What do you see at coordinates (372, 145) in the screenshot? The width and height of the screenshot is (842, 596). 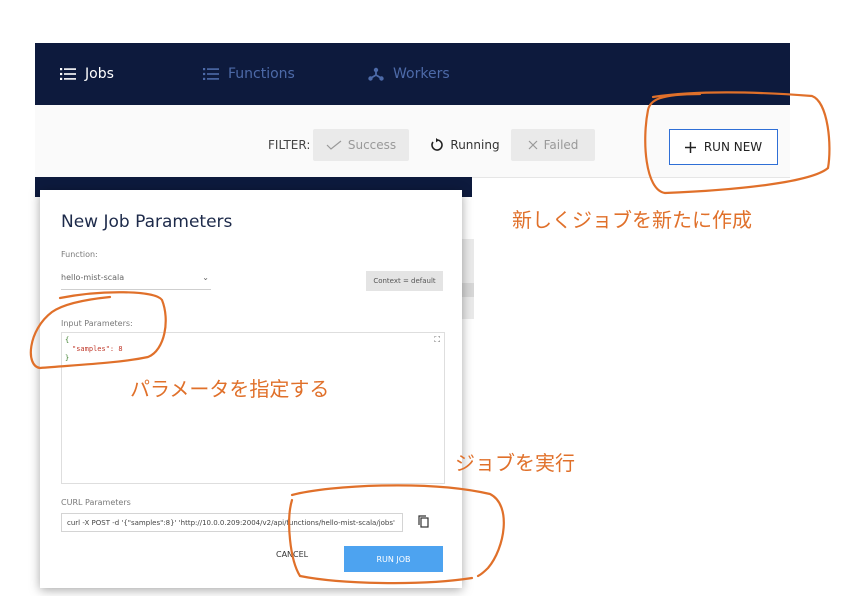 I see `filter-success-label: Success` at bounding box center [372, 145].